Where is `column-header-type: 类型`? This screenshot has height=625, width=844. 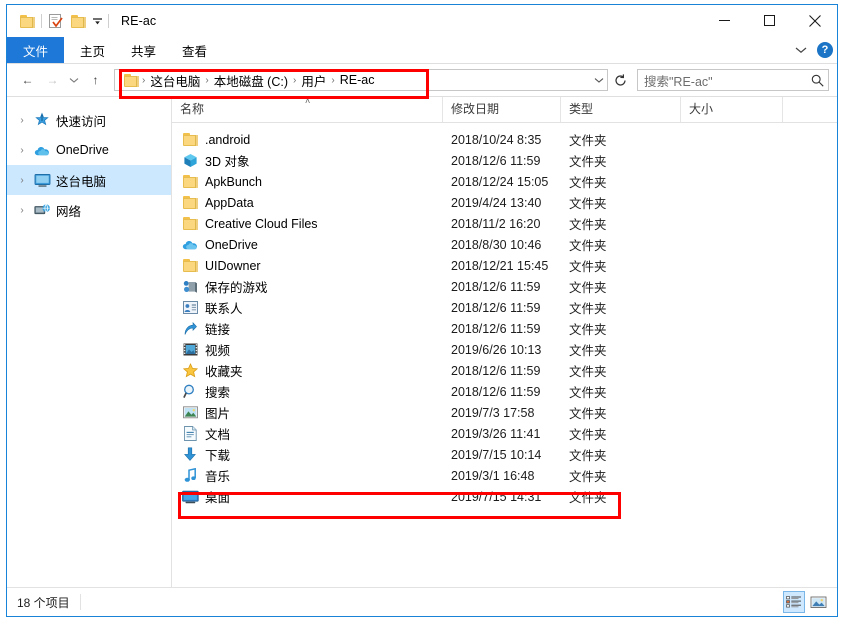
column-header-type: 类型 is located at coordinates (621, 109).